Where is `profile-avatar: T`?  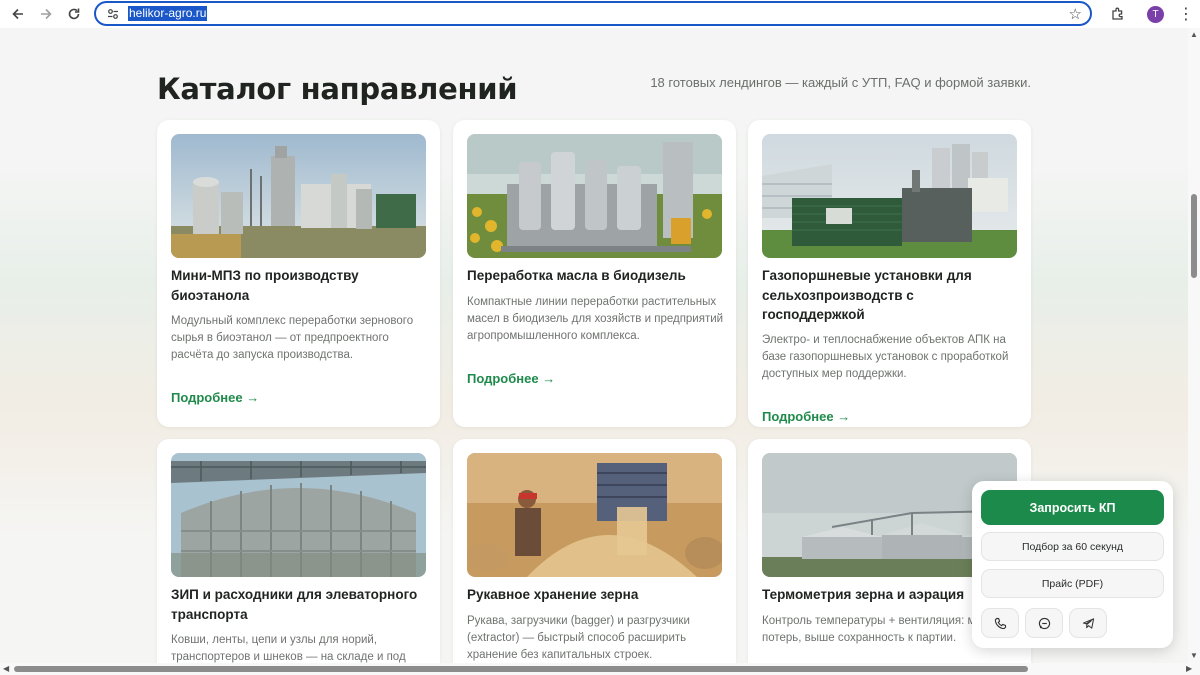
profile-avatar: T is located at coordinates (1155, 14).